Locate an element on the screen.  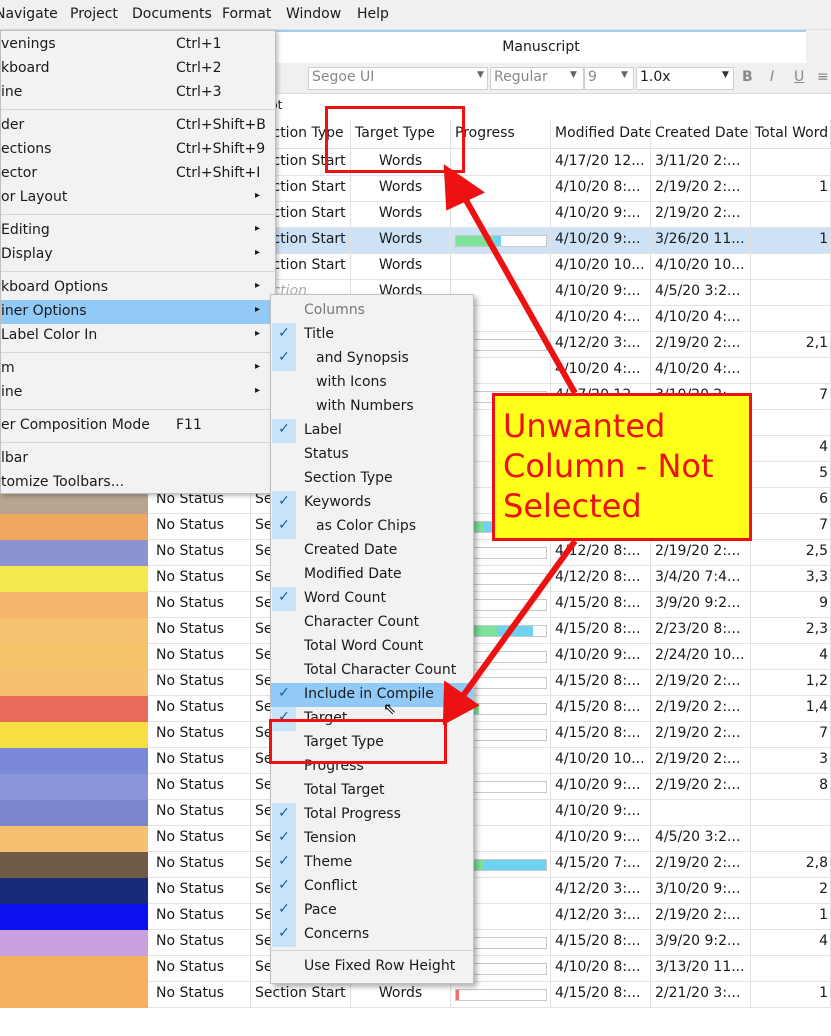
menu-item: der Ctrl+Shift+B is located at coordinates (138, 126).